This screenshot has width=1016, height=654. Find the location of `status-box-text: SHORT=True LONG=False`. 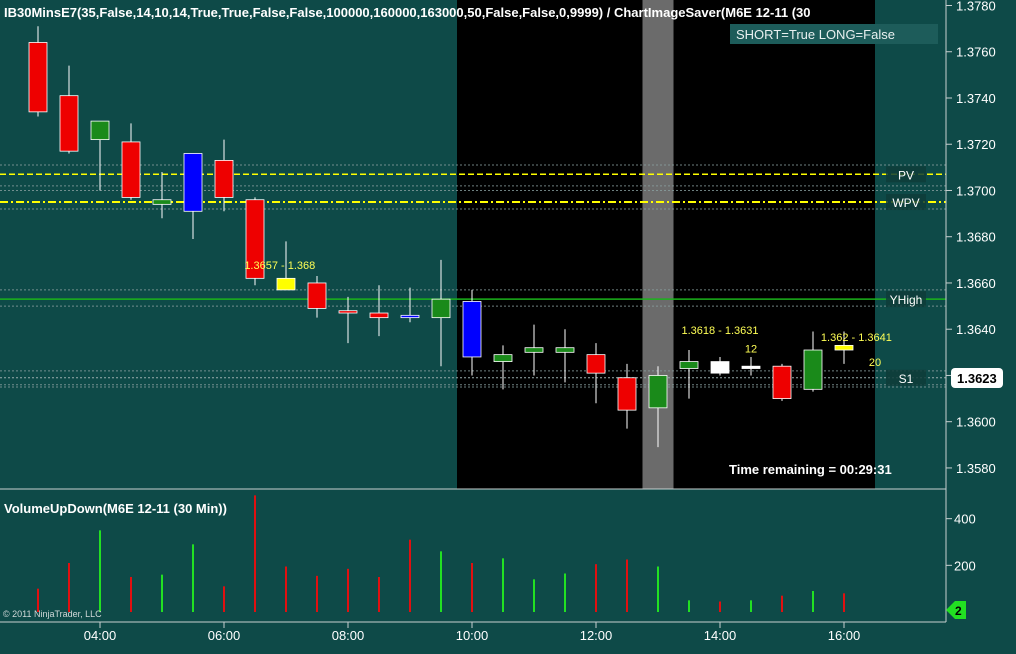

status-box-text: SHORT=True LONG=False is located at coordinates (815, 34).